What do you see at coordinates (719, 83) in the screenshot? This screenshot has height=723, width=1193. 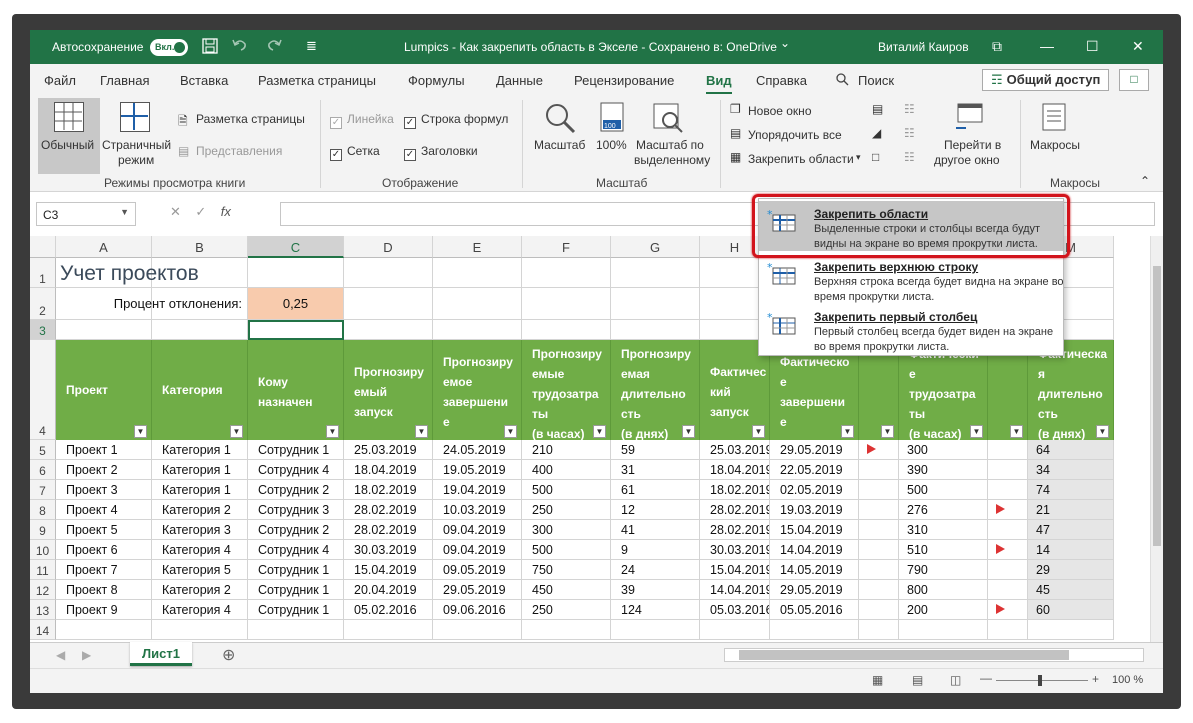 I see `tab-view: Вид` at bounding box center [719, 83].